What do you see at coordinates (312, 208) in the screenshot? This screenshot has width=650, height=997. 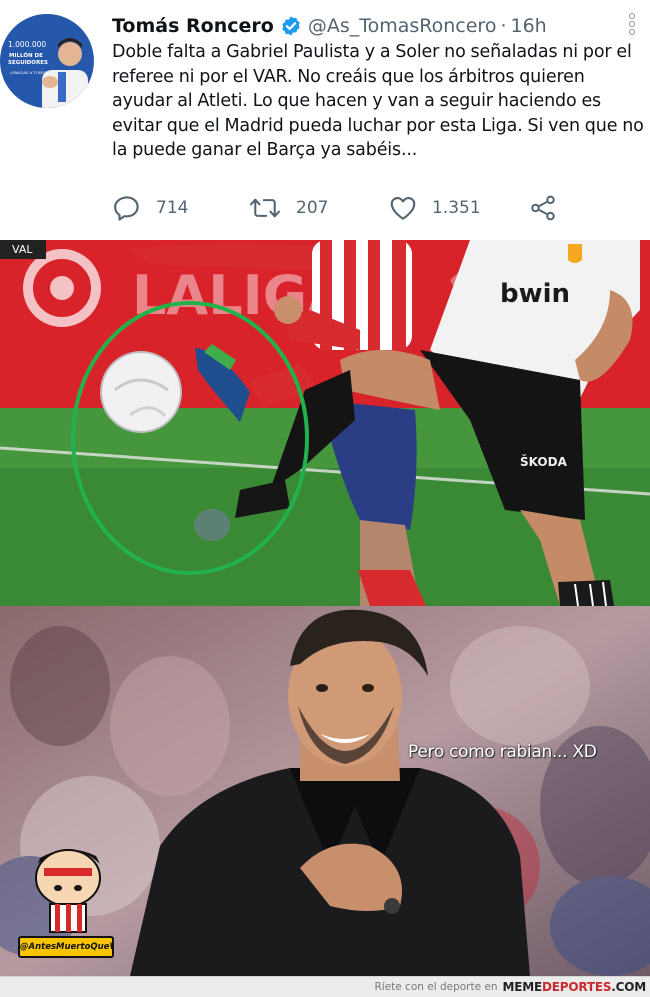 I see `retweet-count: 207` at bounding box center [312, 208].